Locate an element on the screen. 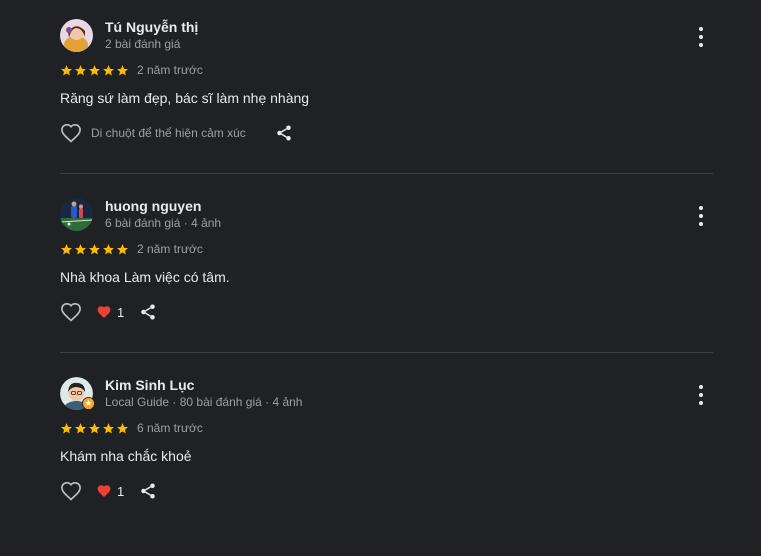 This screenshot has height=556, width=761. review-time: 6 năm trước is located at coordinates (170, 428).